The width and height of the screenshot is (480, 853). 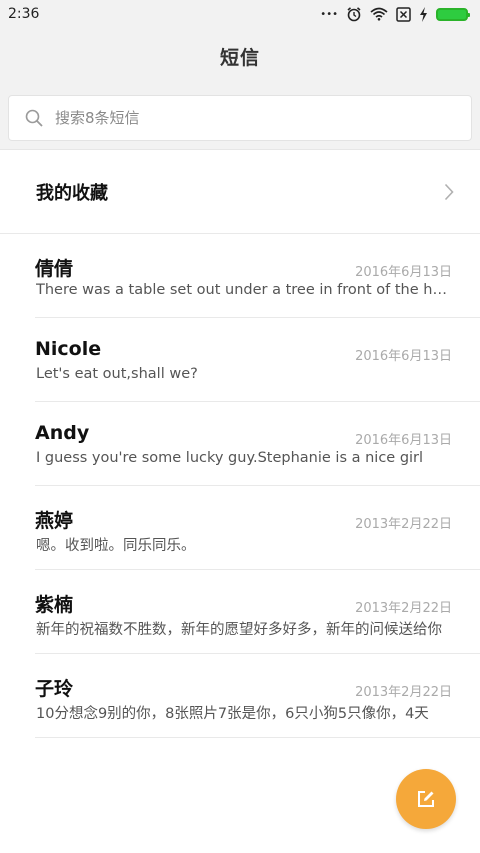 What do you see at coordinates (240, 192) in the screenshot?
I see `favorites-row: 我的收藏` at bounding box center [240, 192].